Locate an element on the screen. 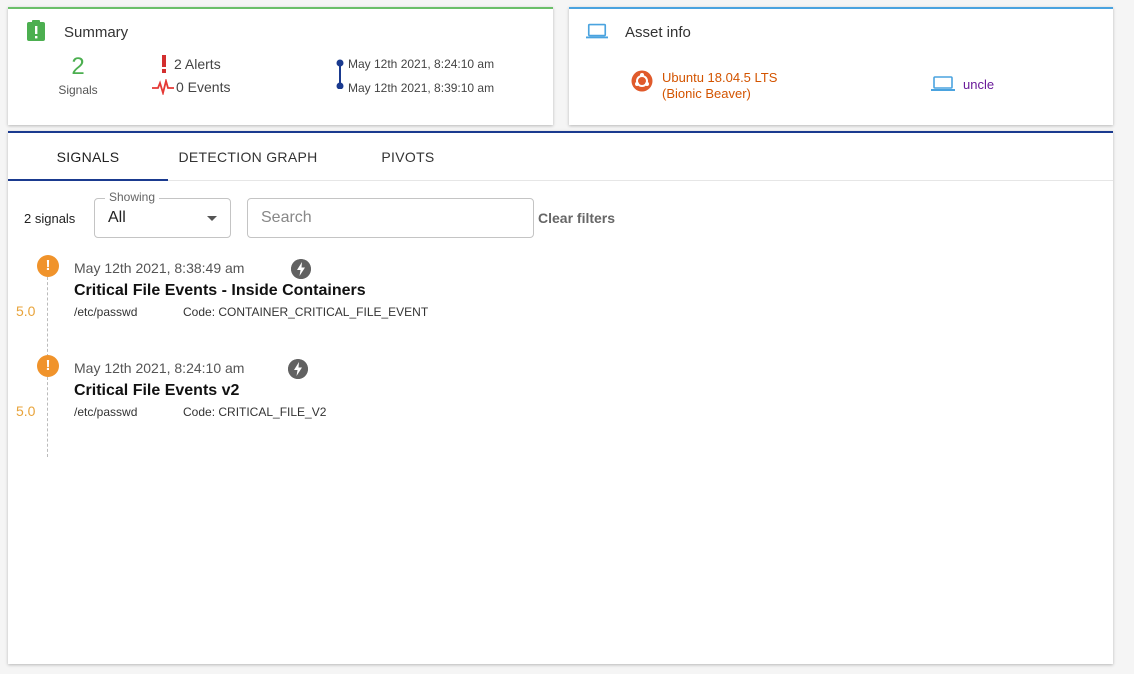  os-name: Ubuntu 18.04.5 LTS is located at coordinates (720, 77).